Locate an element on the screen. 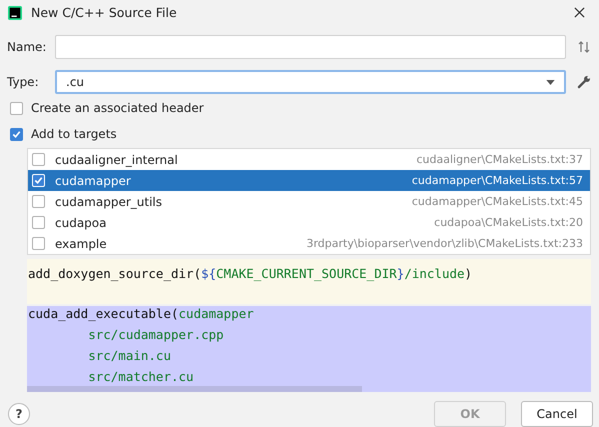 The width and height of the screenshot is (599, 427). target-row: example 3rdparty\bioparser\vendor\zlib\CMakeLists.txt:233 is located at coordinates (309, 243).